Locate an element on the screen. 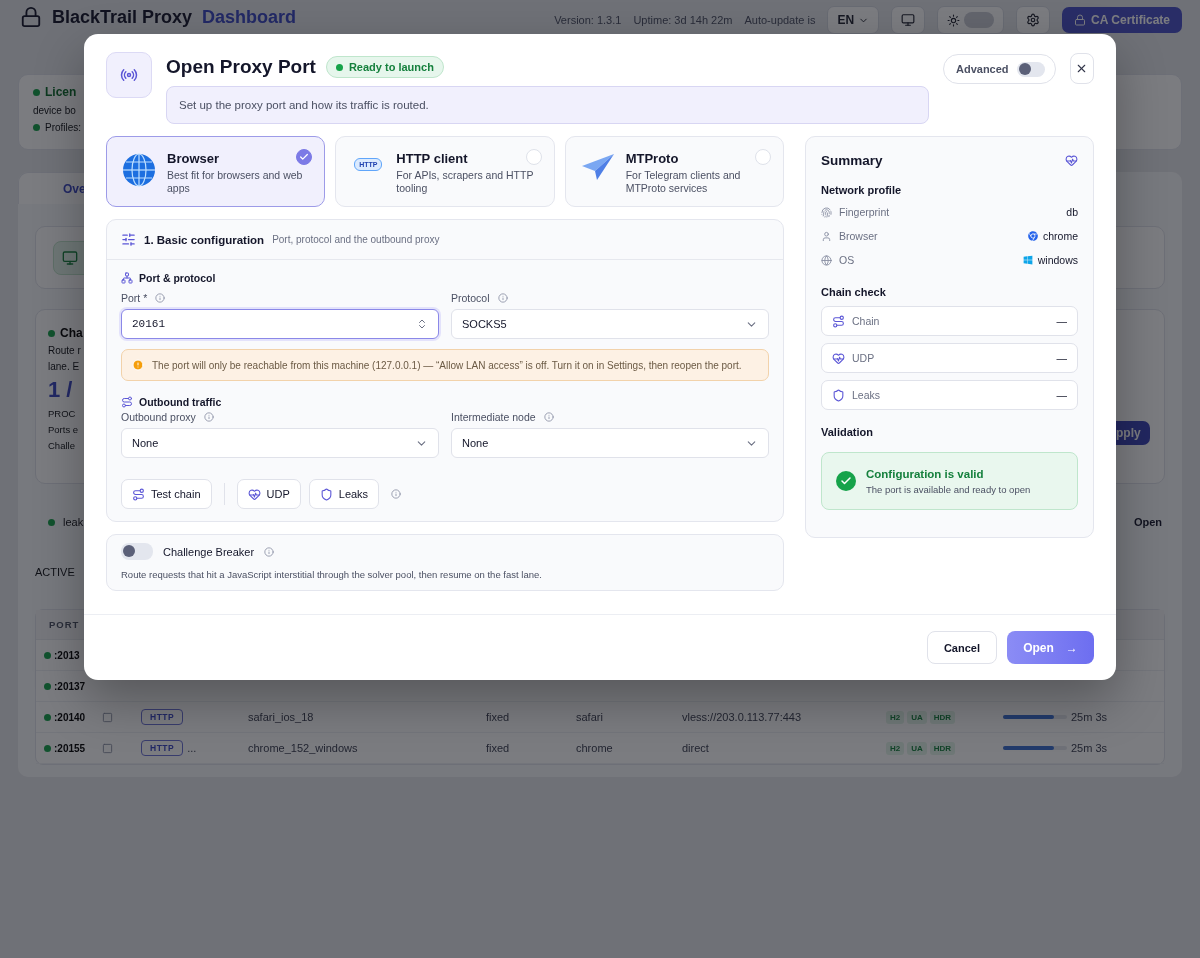 This screenshot has height=958, width=1200. lock-icon is located at coordinates (31, 17).